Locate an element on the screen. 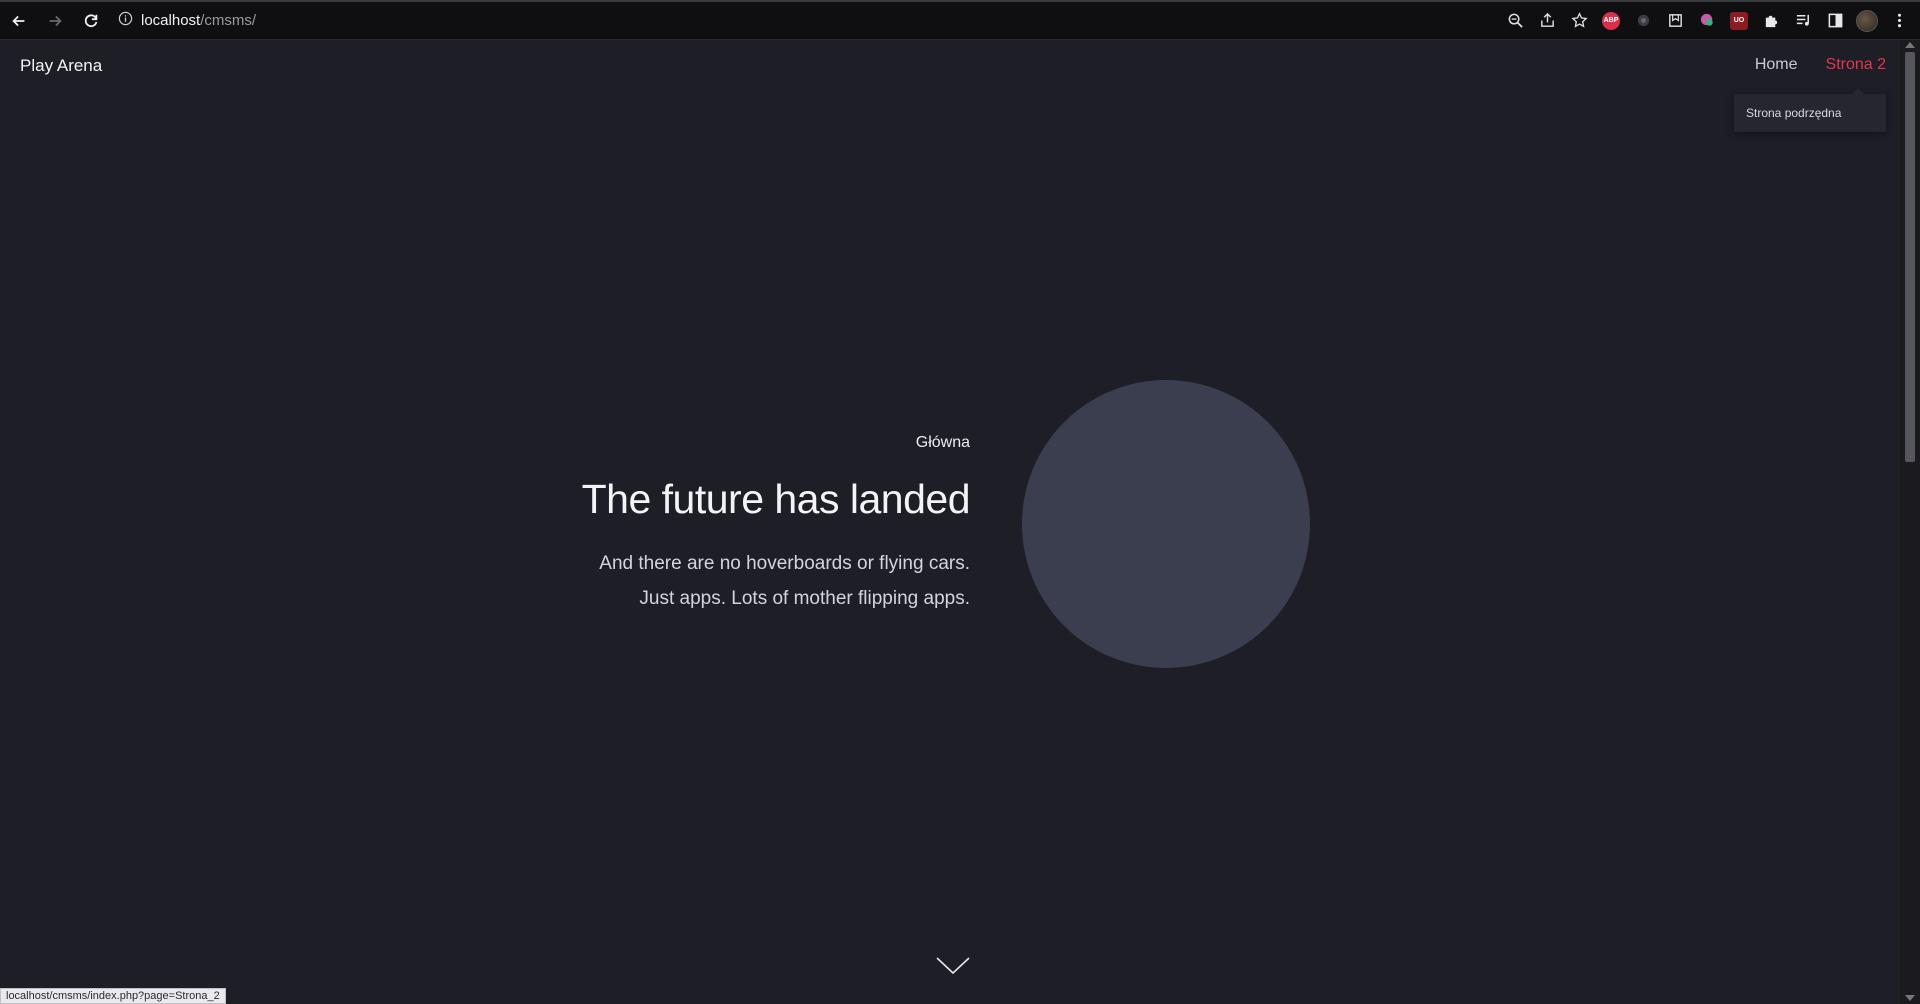  browser-menu-button is located at coordinates (1899, 21).